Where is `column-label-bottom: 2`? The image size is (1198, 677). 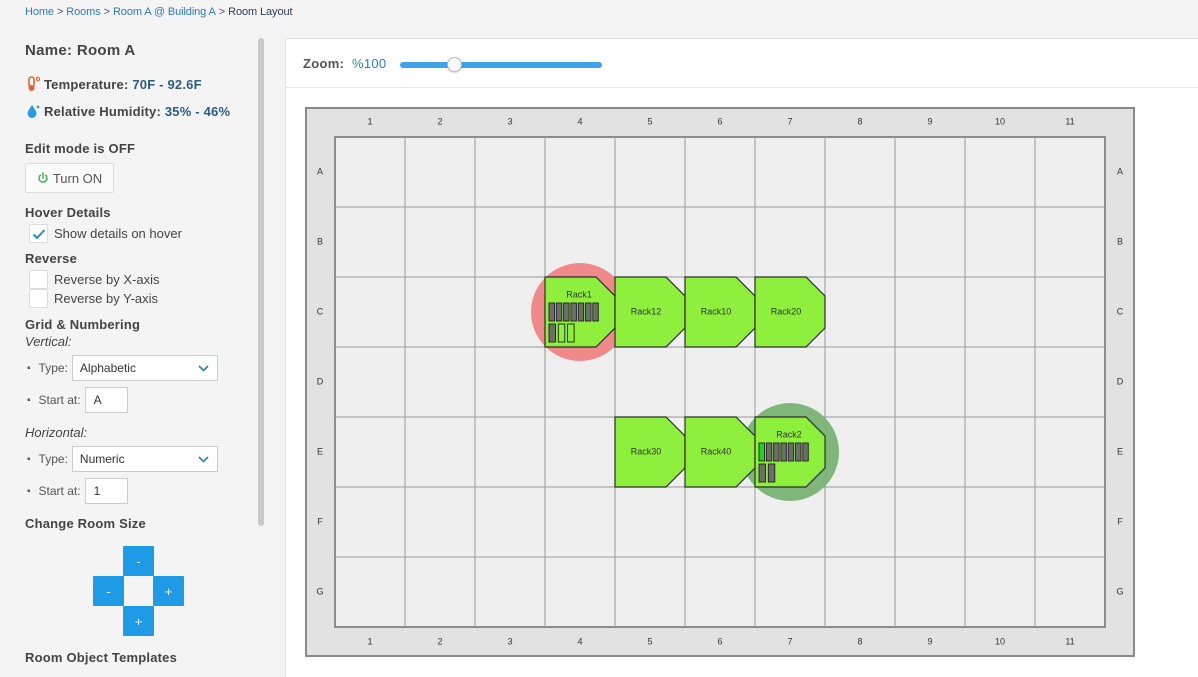
column-label-bottom: 2 is located at coordinates (439, 641).